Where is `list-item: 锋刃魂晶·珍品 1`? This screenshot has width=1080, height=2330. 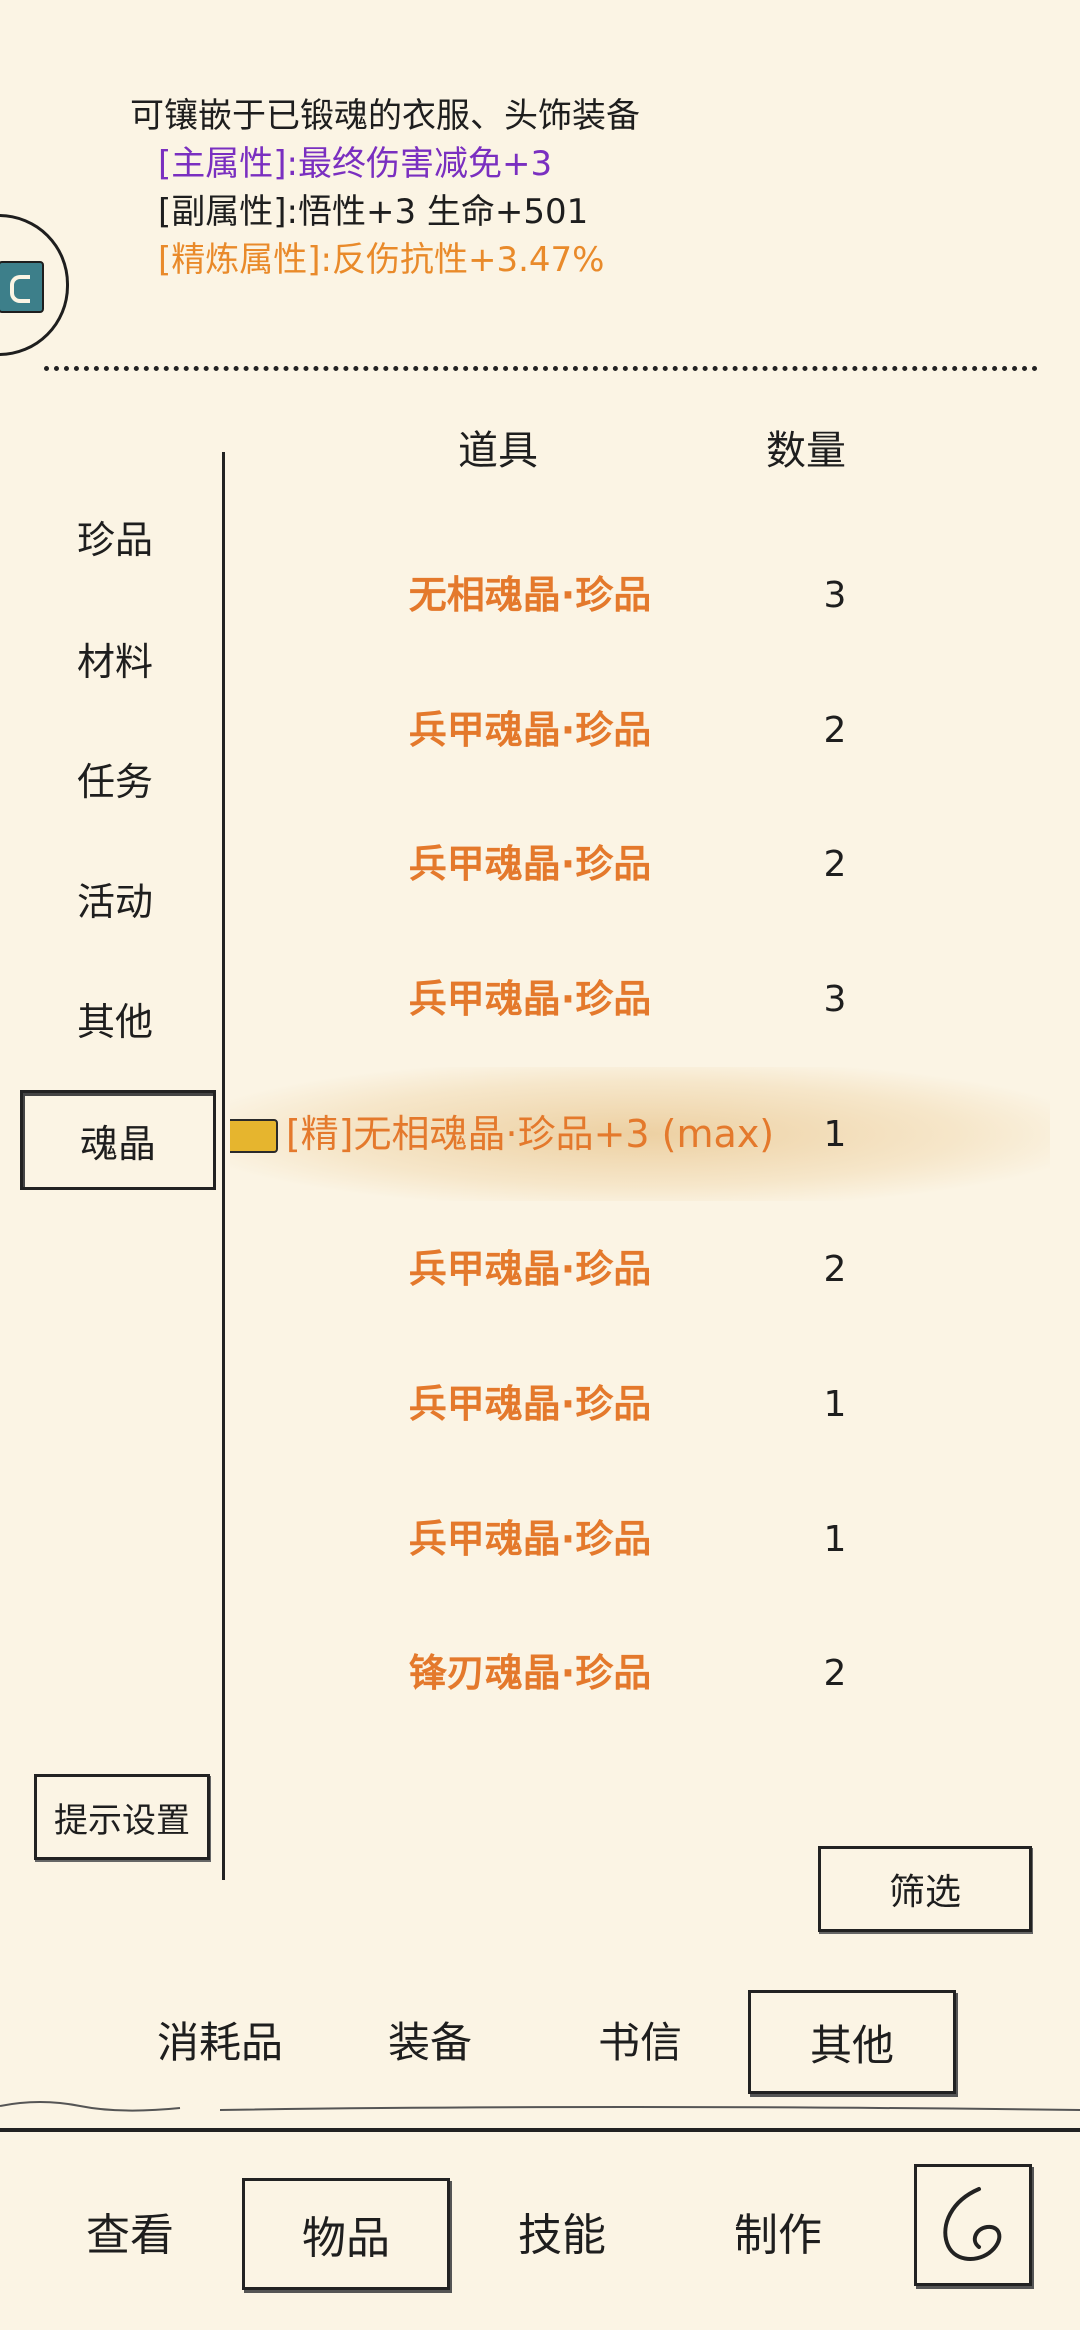 list-item: 锋刃魂晶·珍品 1 is located at coordinates (640, 502).